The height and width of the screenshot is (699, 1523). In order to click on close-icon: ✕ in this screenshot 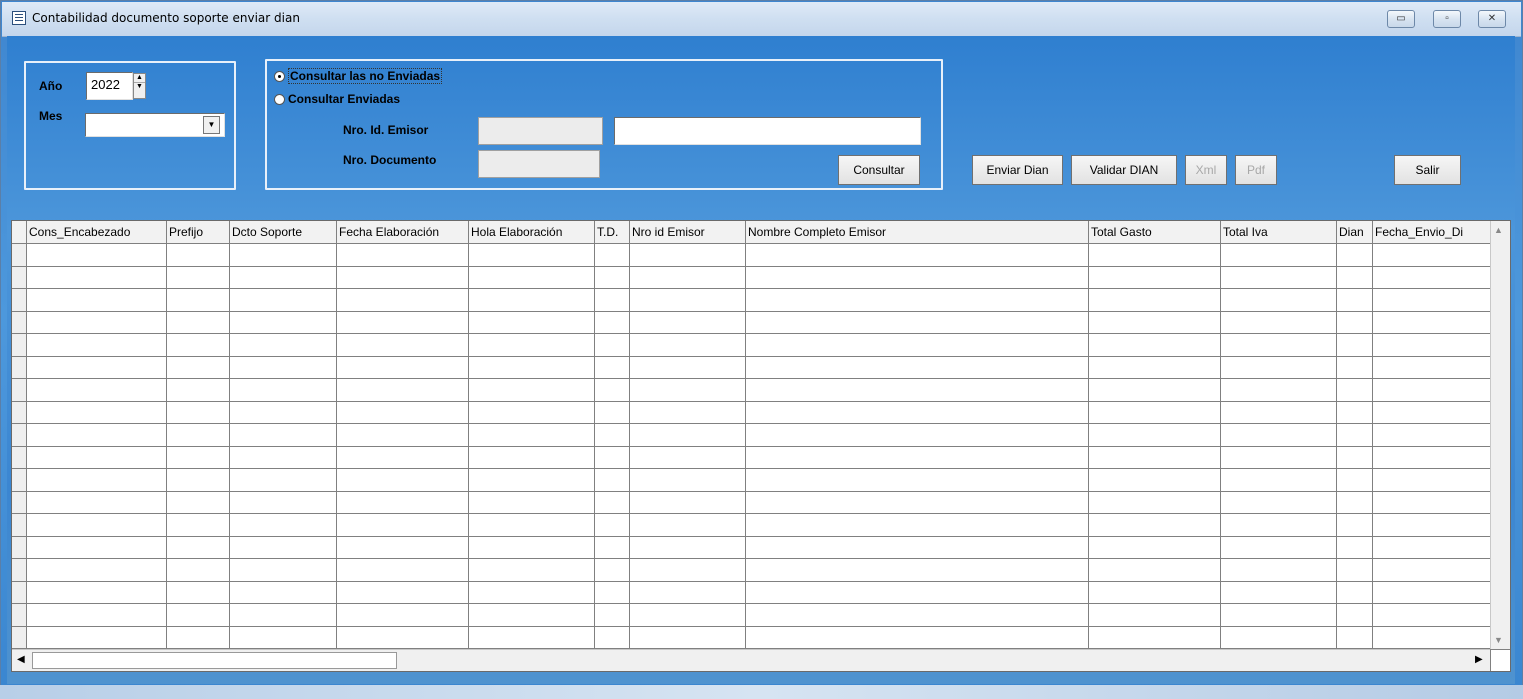, I will do `click(1492, 19)`.